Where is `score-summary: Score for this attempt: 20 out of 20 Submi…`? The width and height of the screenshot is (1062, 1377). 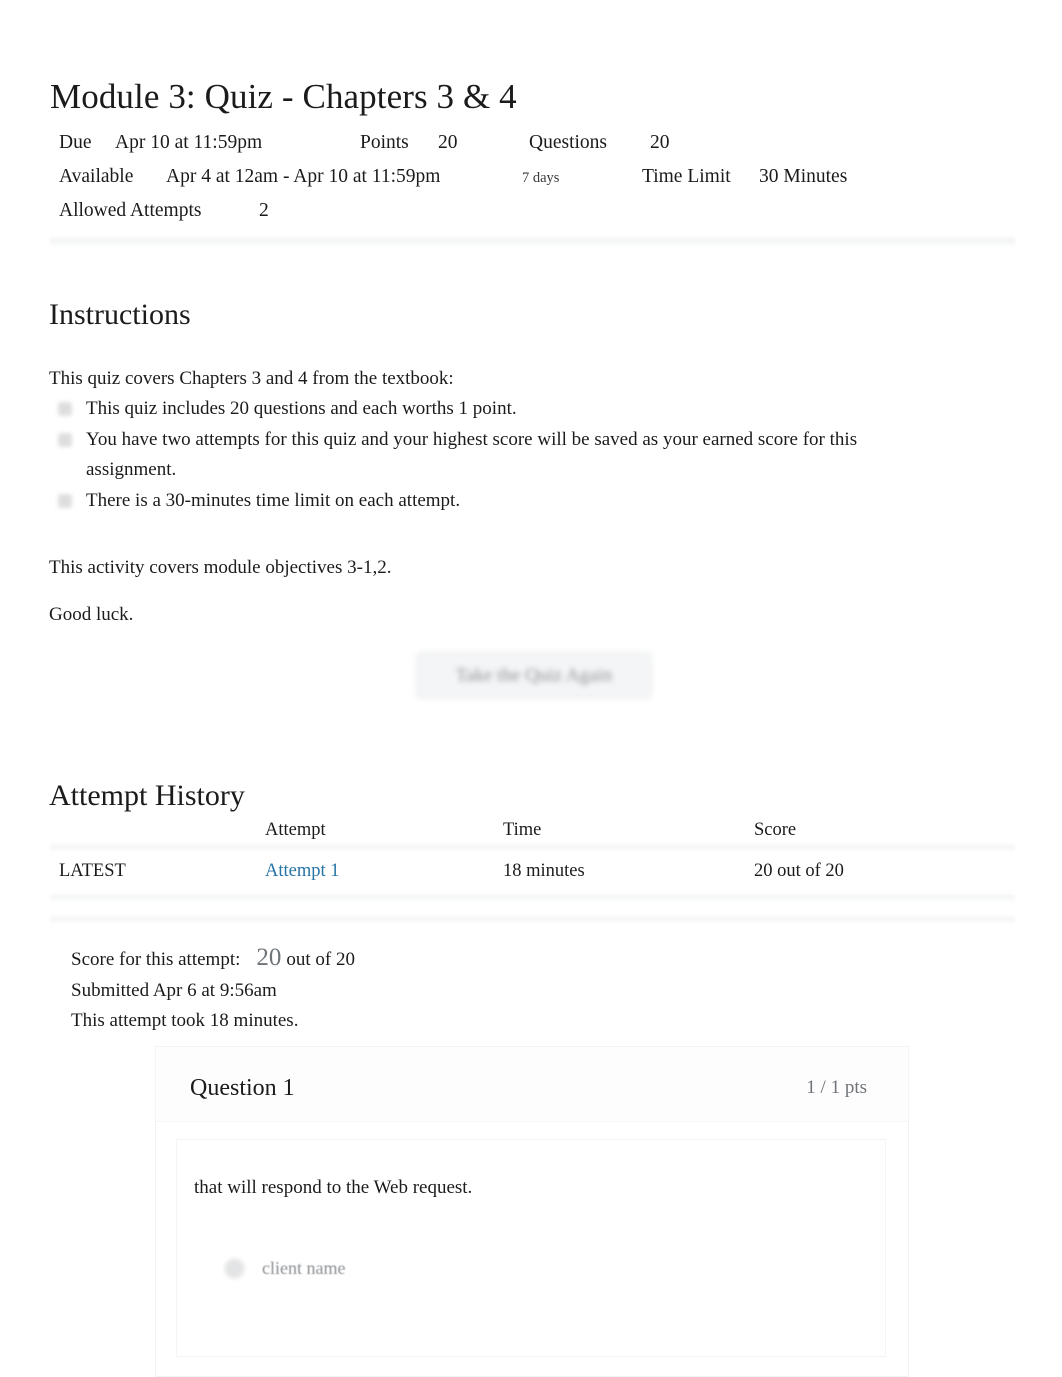
score-summary: Score for this attempt: 20 out of 20 Submi… is located at coordinates (471, 989).